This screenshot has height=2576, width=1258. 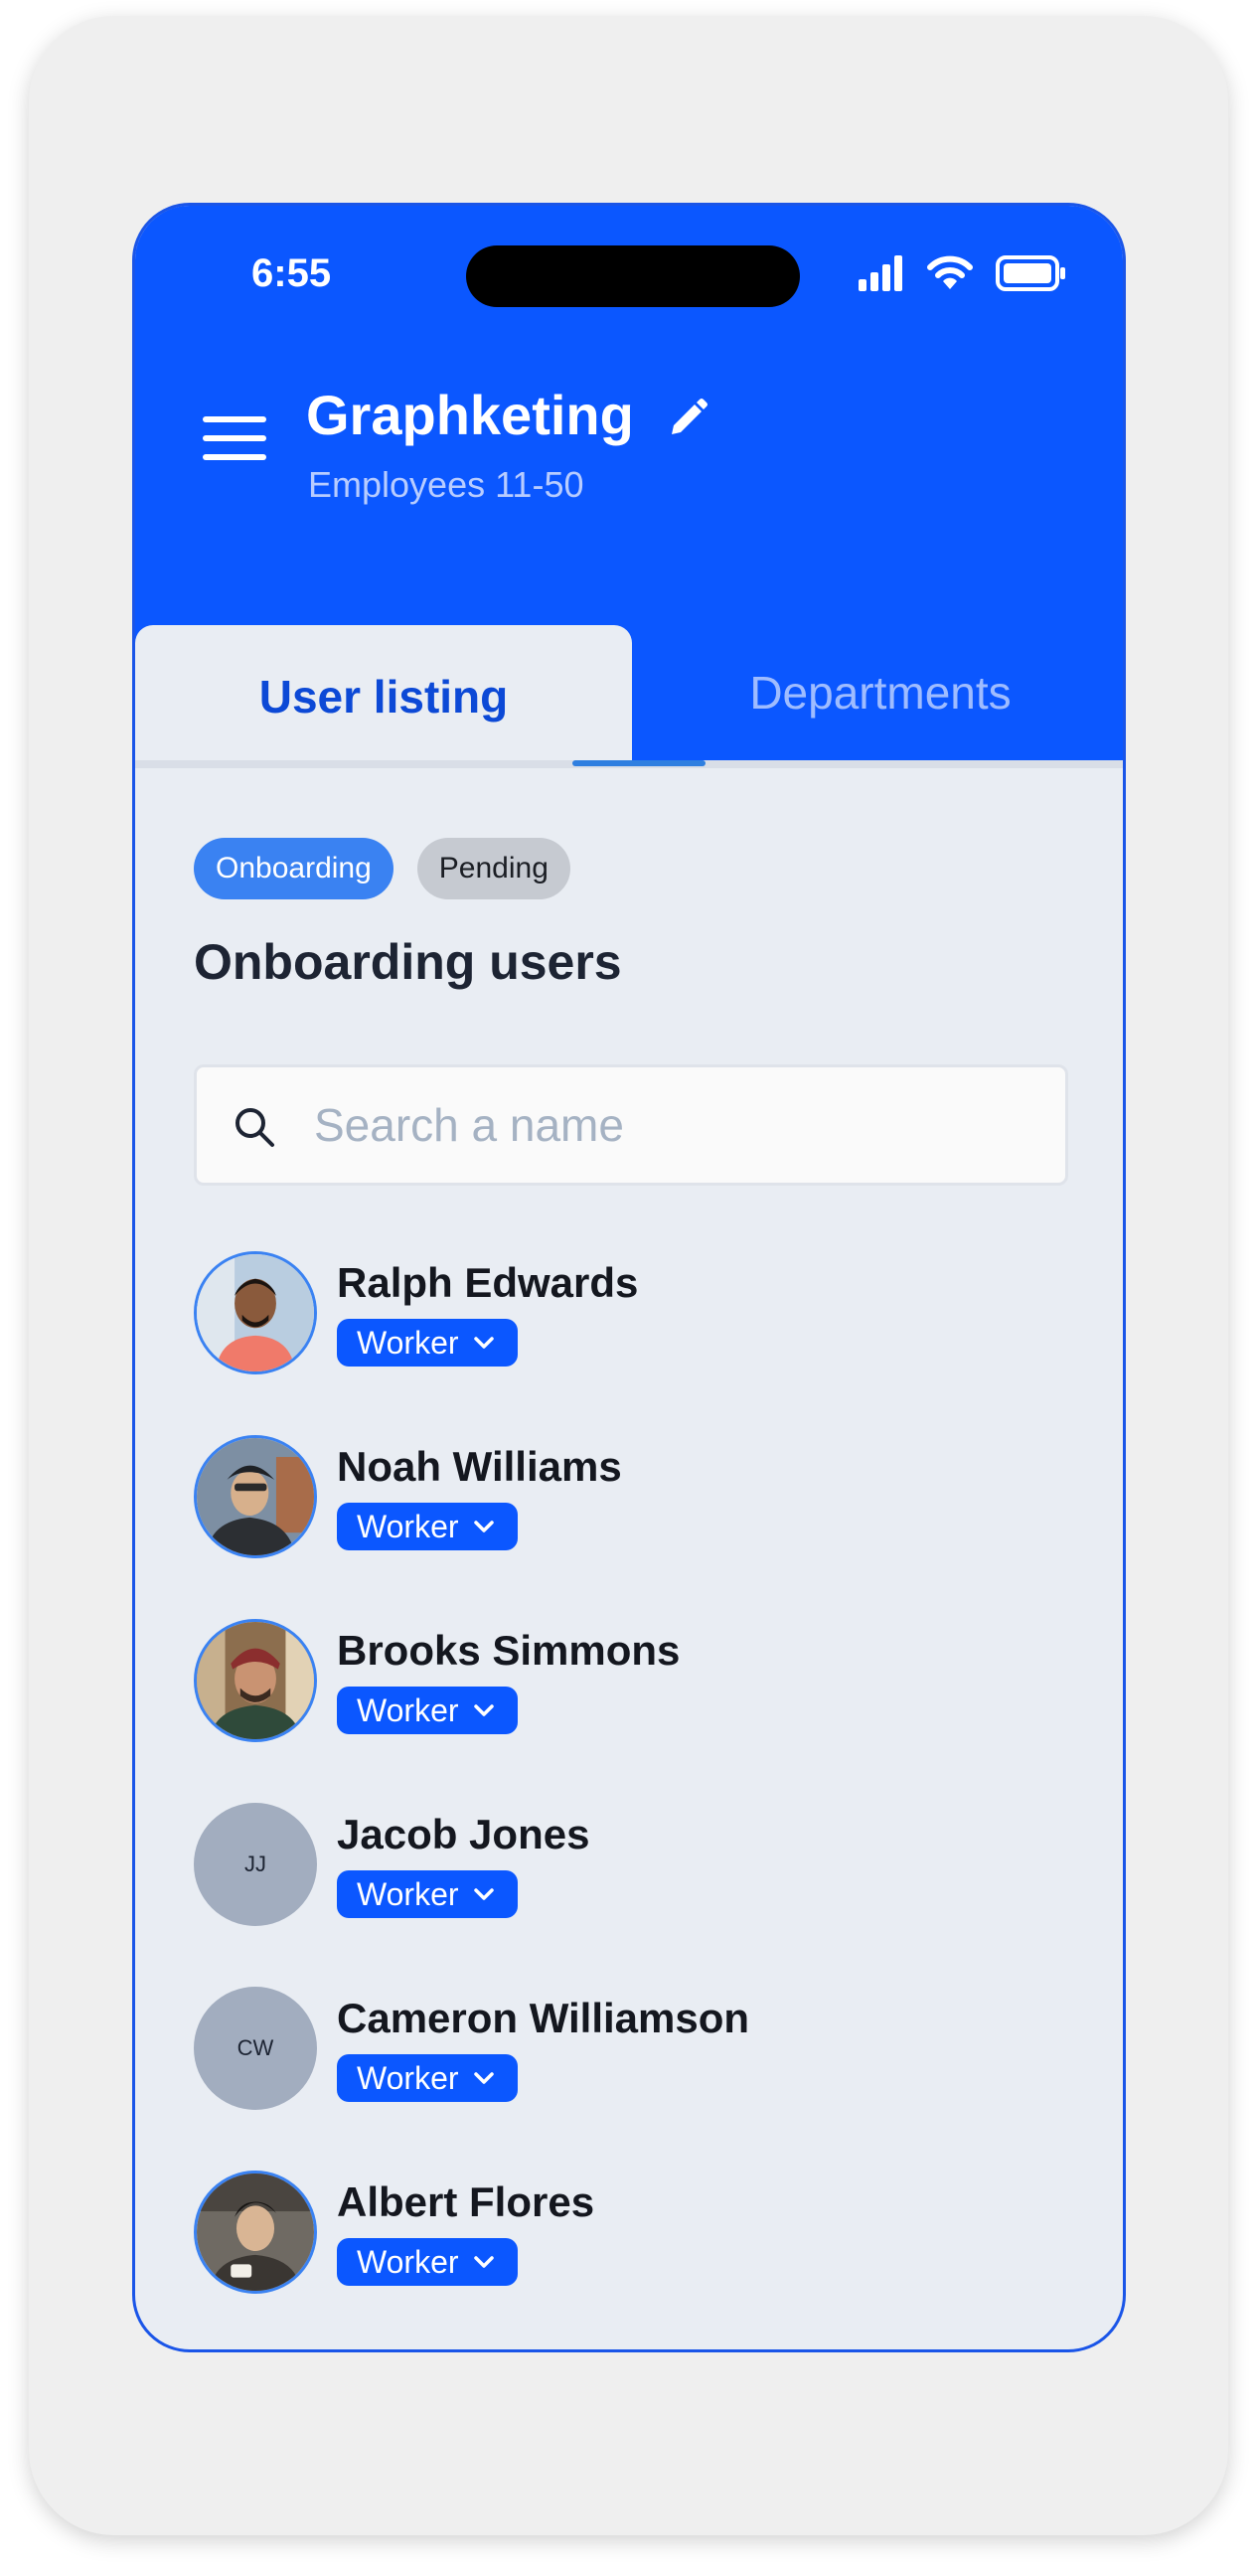 I want to click on tab-user-listing-label: User listing, so click(x=384, y=697).